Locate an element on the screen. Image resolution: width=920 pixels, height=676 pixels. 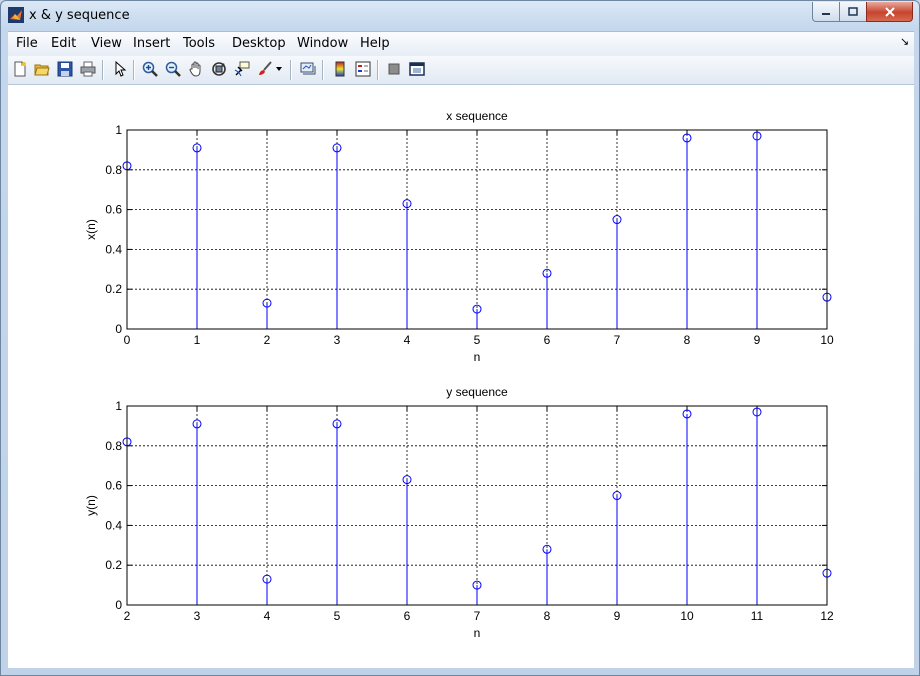
print-figure-button is located at coordinates (88, 69).